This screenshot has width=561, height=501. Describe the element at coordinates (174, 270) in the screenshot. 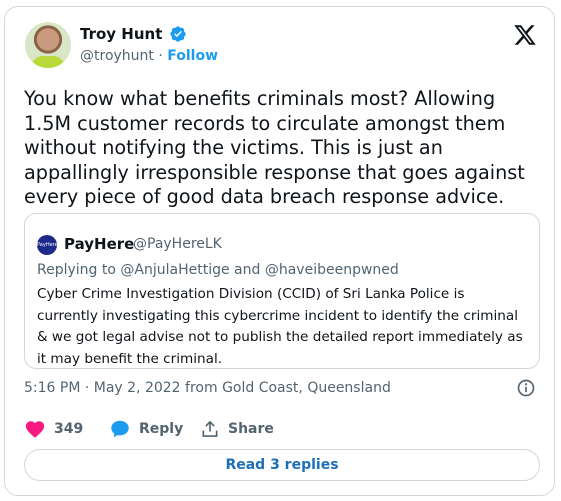

I see `mention-link-anjula: @AnjulaHettige` at that location.